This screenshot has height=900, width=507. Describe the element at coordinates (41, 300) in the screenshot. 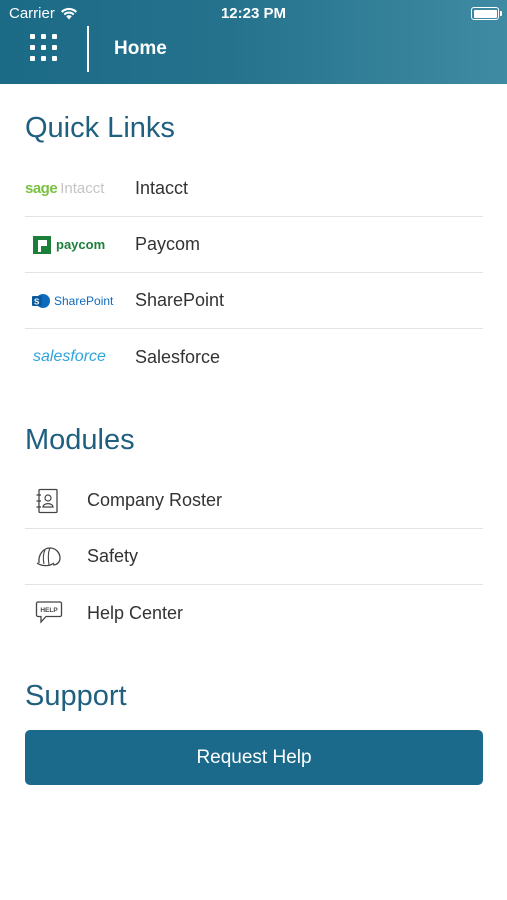

I see `sharepoint-icon: S` at that location.